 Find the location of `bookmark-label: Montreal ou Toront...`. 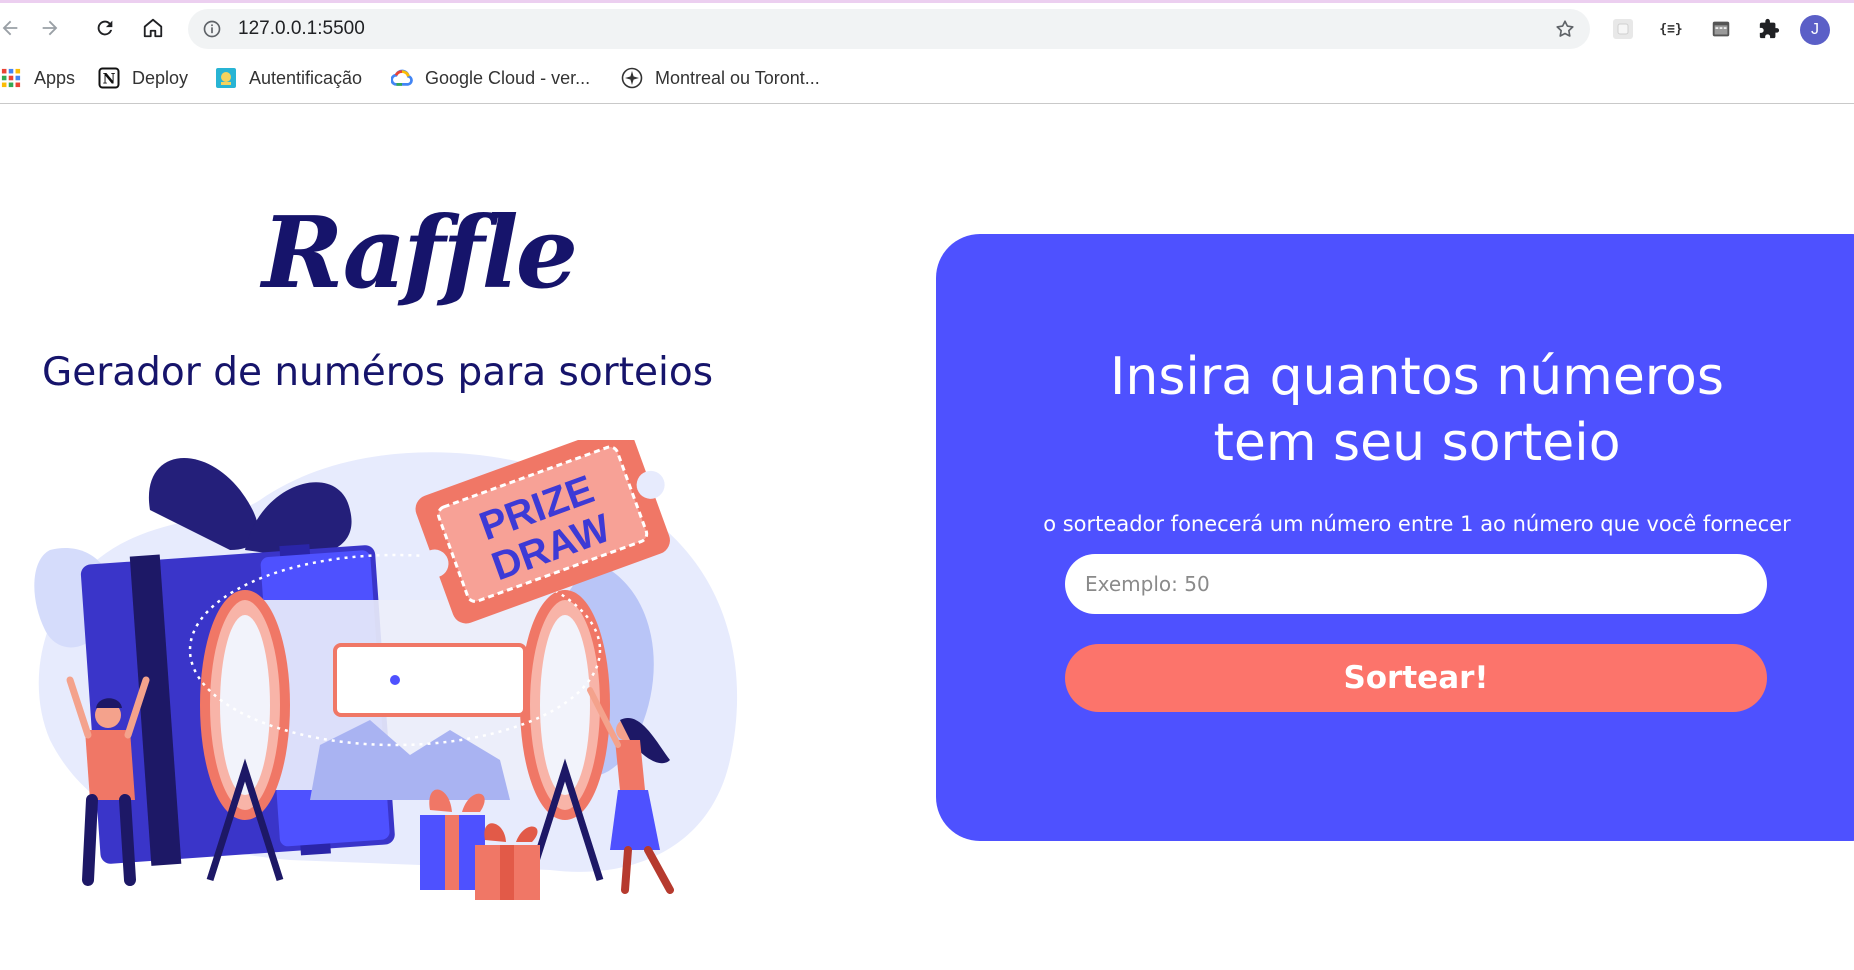

bookmark-label: Montreal ou Toront... is located at coordinates (737, 77).